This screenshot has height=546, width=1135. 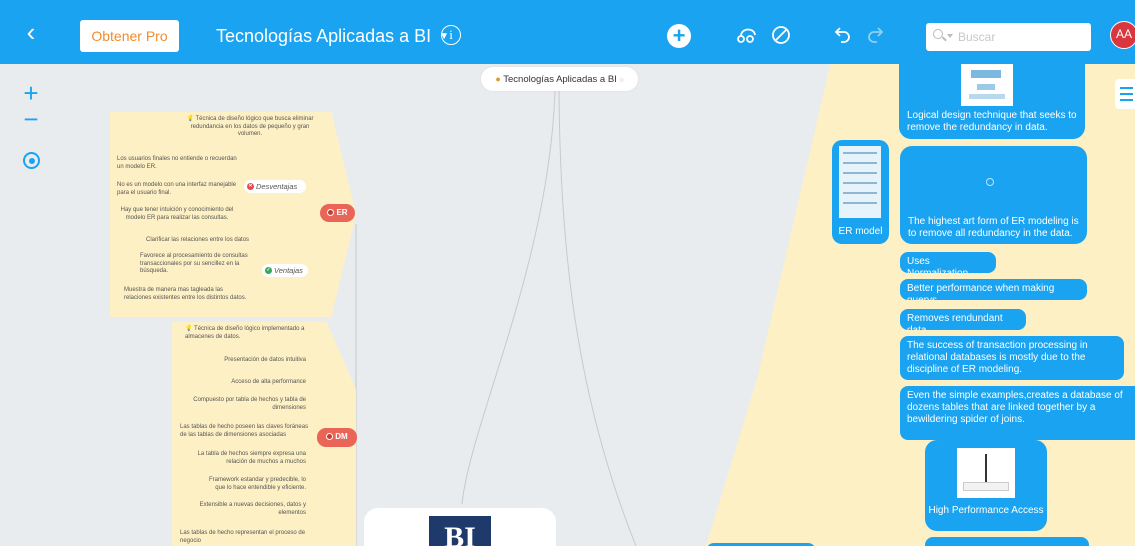 I want to click on no-entry-icon, so click(x=781, y=35).